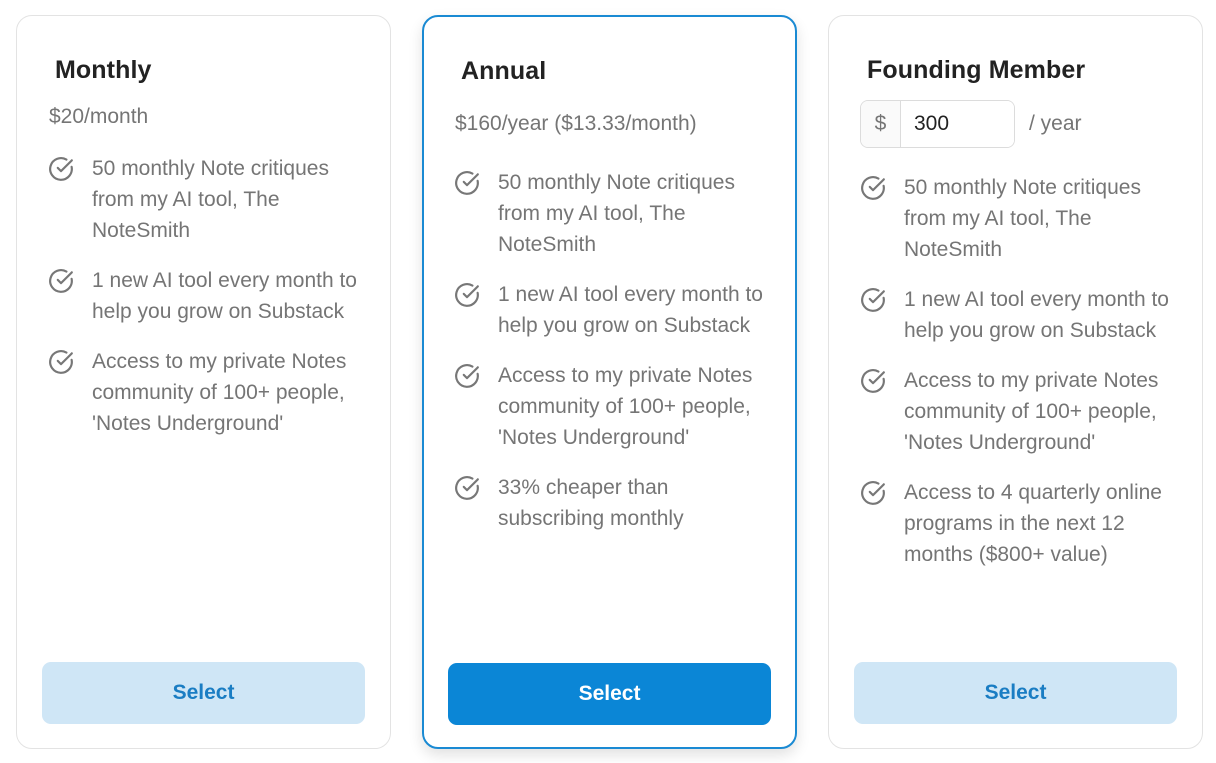  I want to click on feature-item: 33% cheaper than subscribing monthly, so click(614, 503).